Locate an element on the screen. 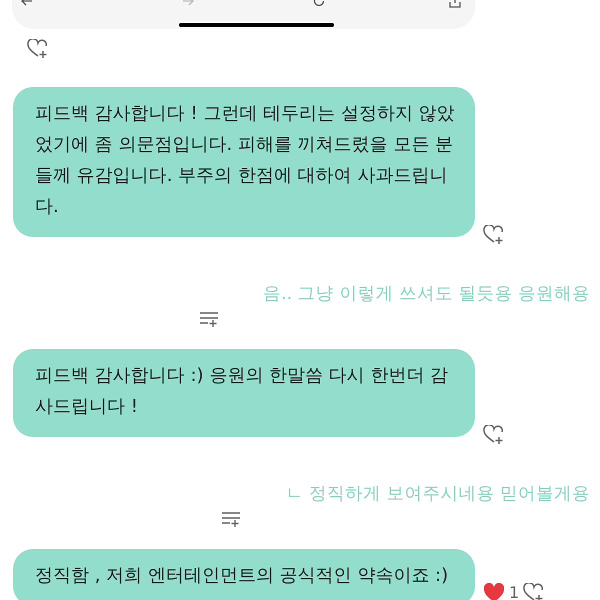 The image size is (600, 600). heart-icon is located at coordinates (494, 591).